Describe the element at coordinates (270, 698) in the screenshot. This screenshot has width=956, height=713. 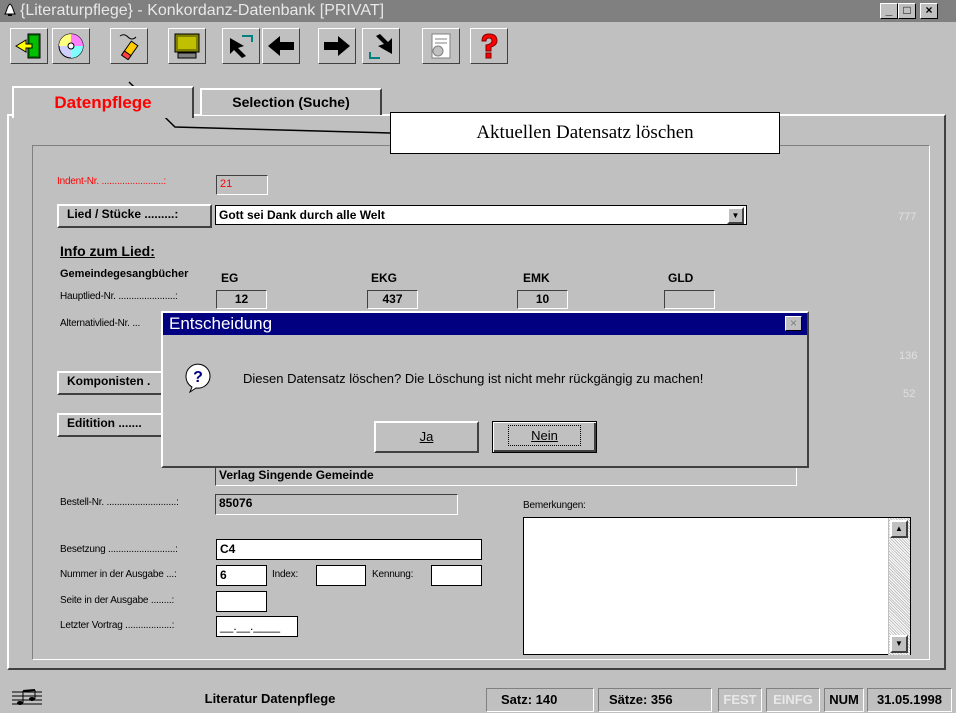
I see `status-app-label: Literatur Datenpflege` at that location.